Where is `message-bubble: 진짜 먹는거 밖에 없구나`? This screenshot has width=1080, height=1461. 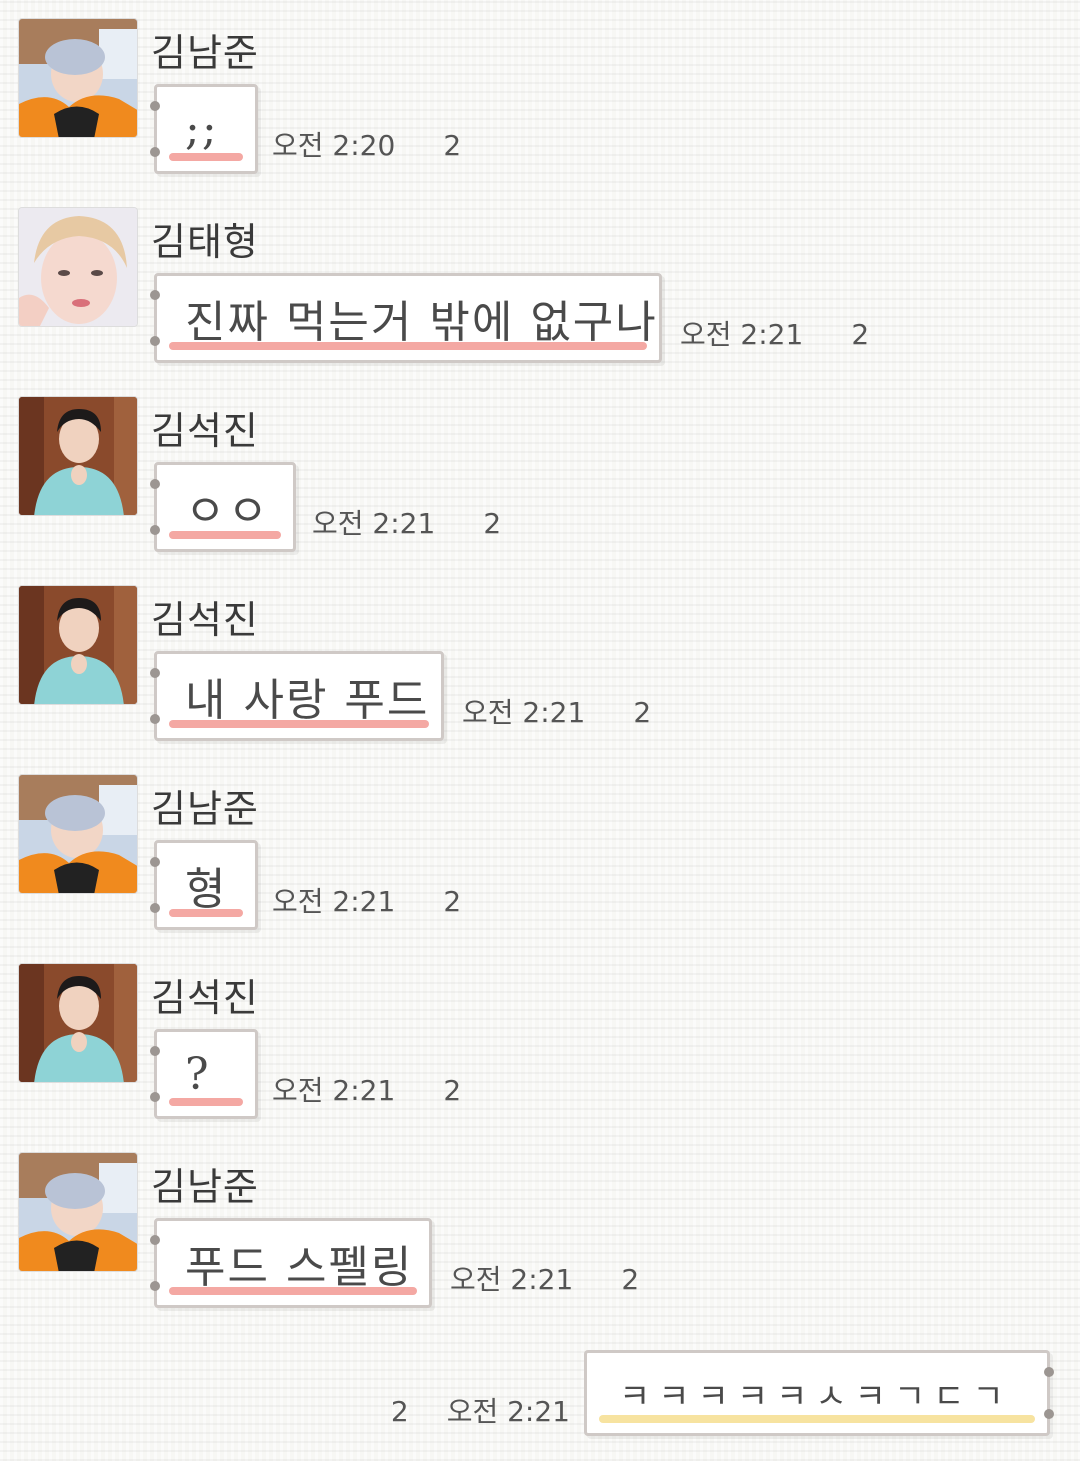
message-bubble: 진짜 먹는거 밖에 없구나 is located at coordinates (406, 318).